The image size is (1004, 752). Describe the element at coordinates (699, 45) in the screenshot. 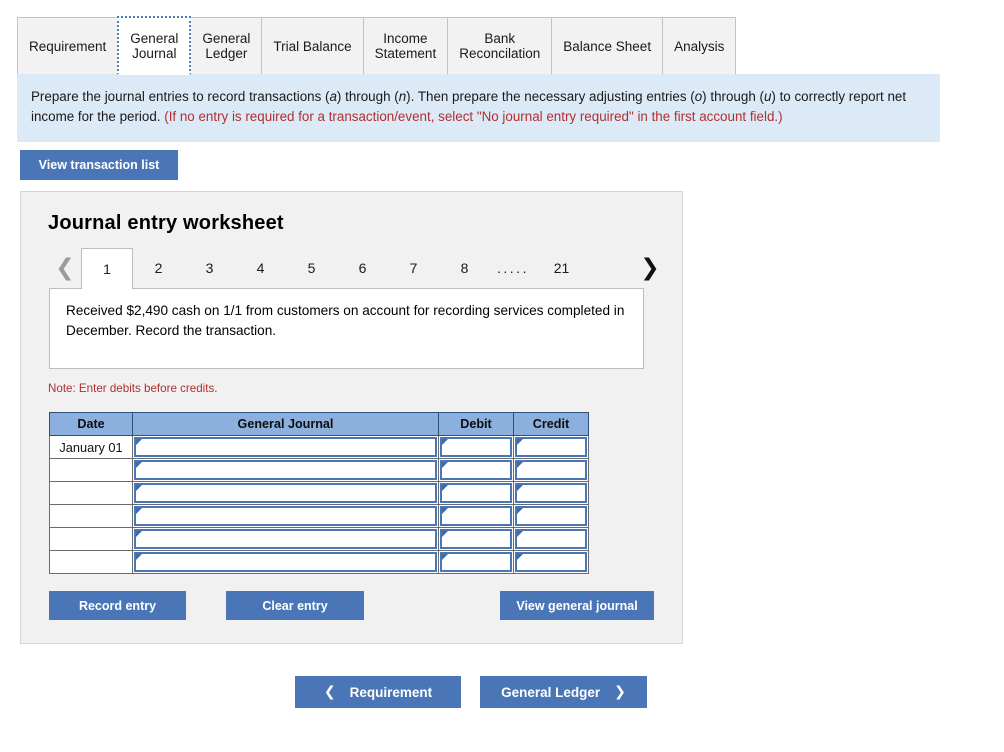

I see `tab-analysis: Analysis` at that location.